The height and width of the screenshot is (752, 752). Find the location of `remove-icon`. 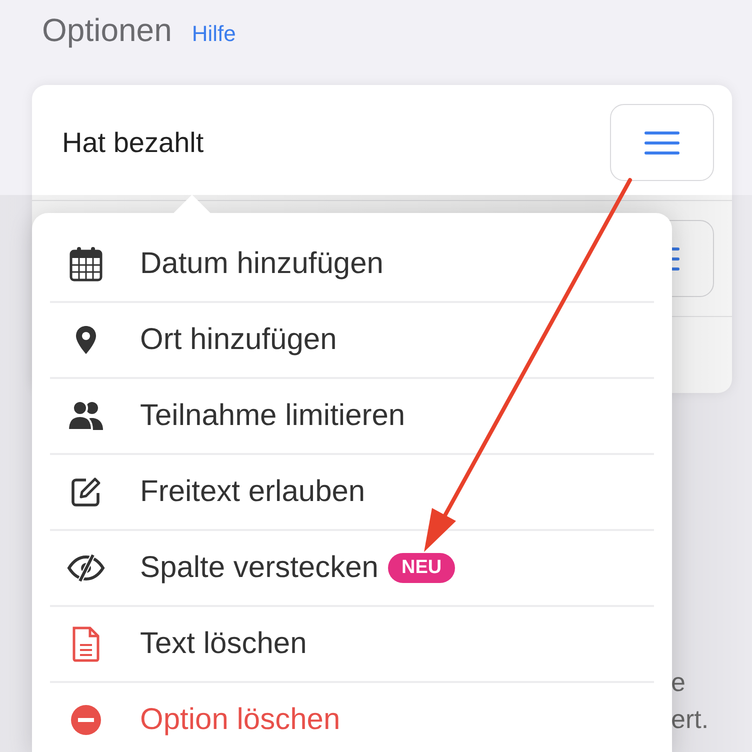

remove-icon is located at coordinates (86, 720).